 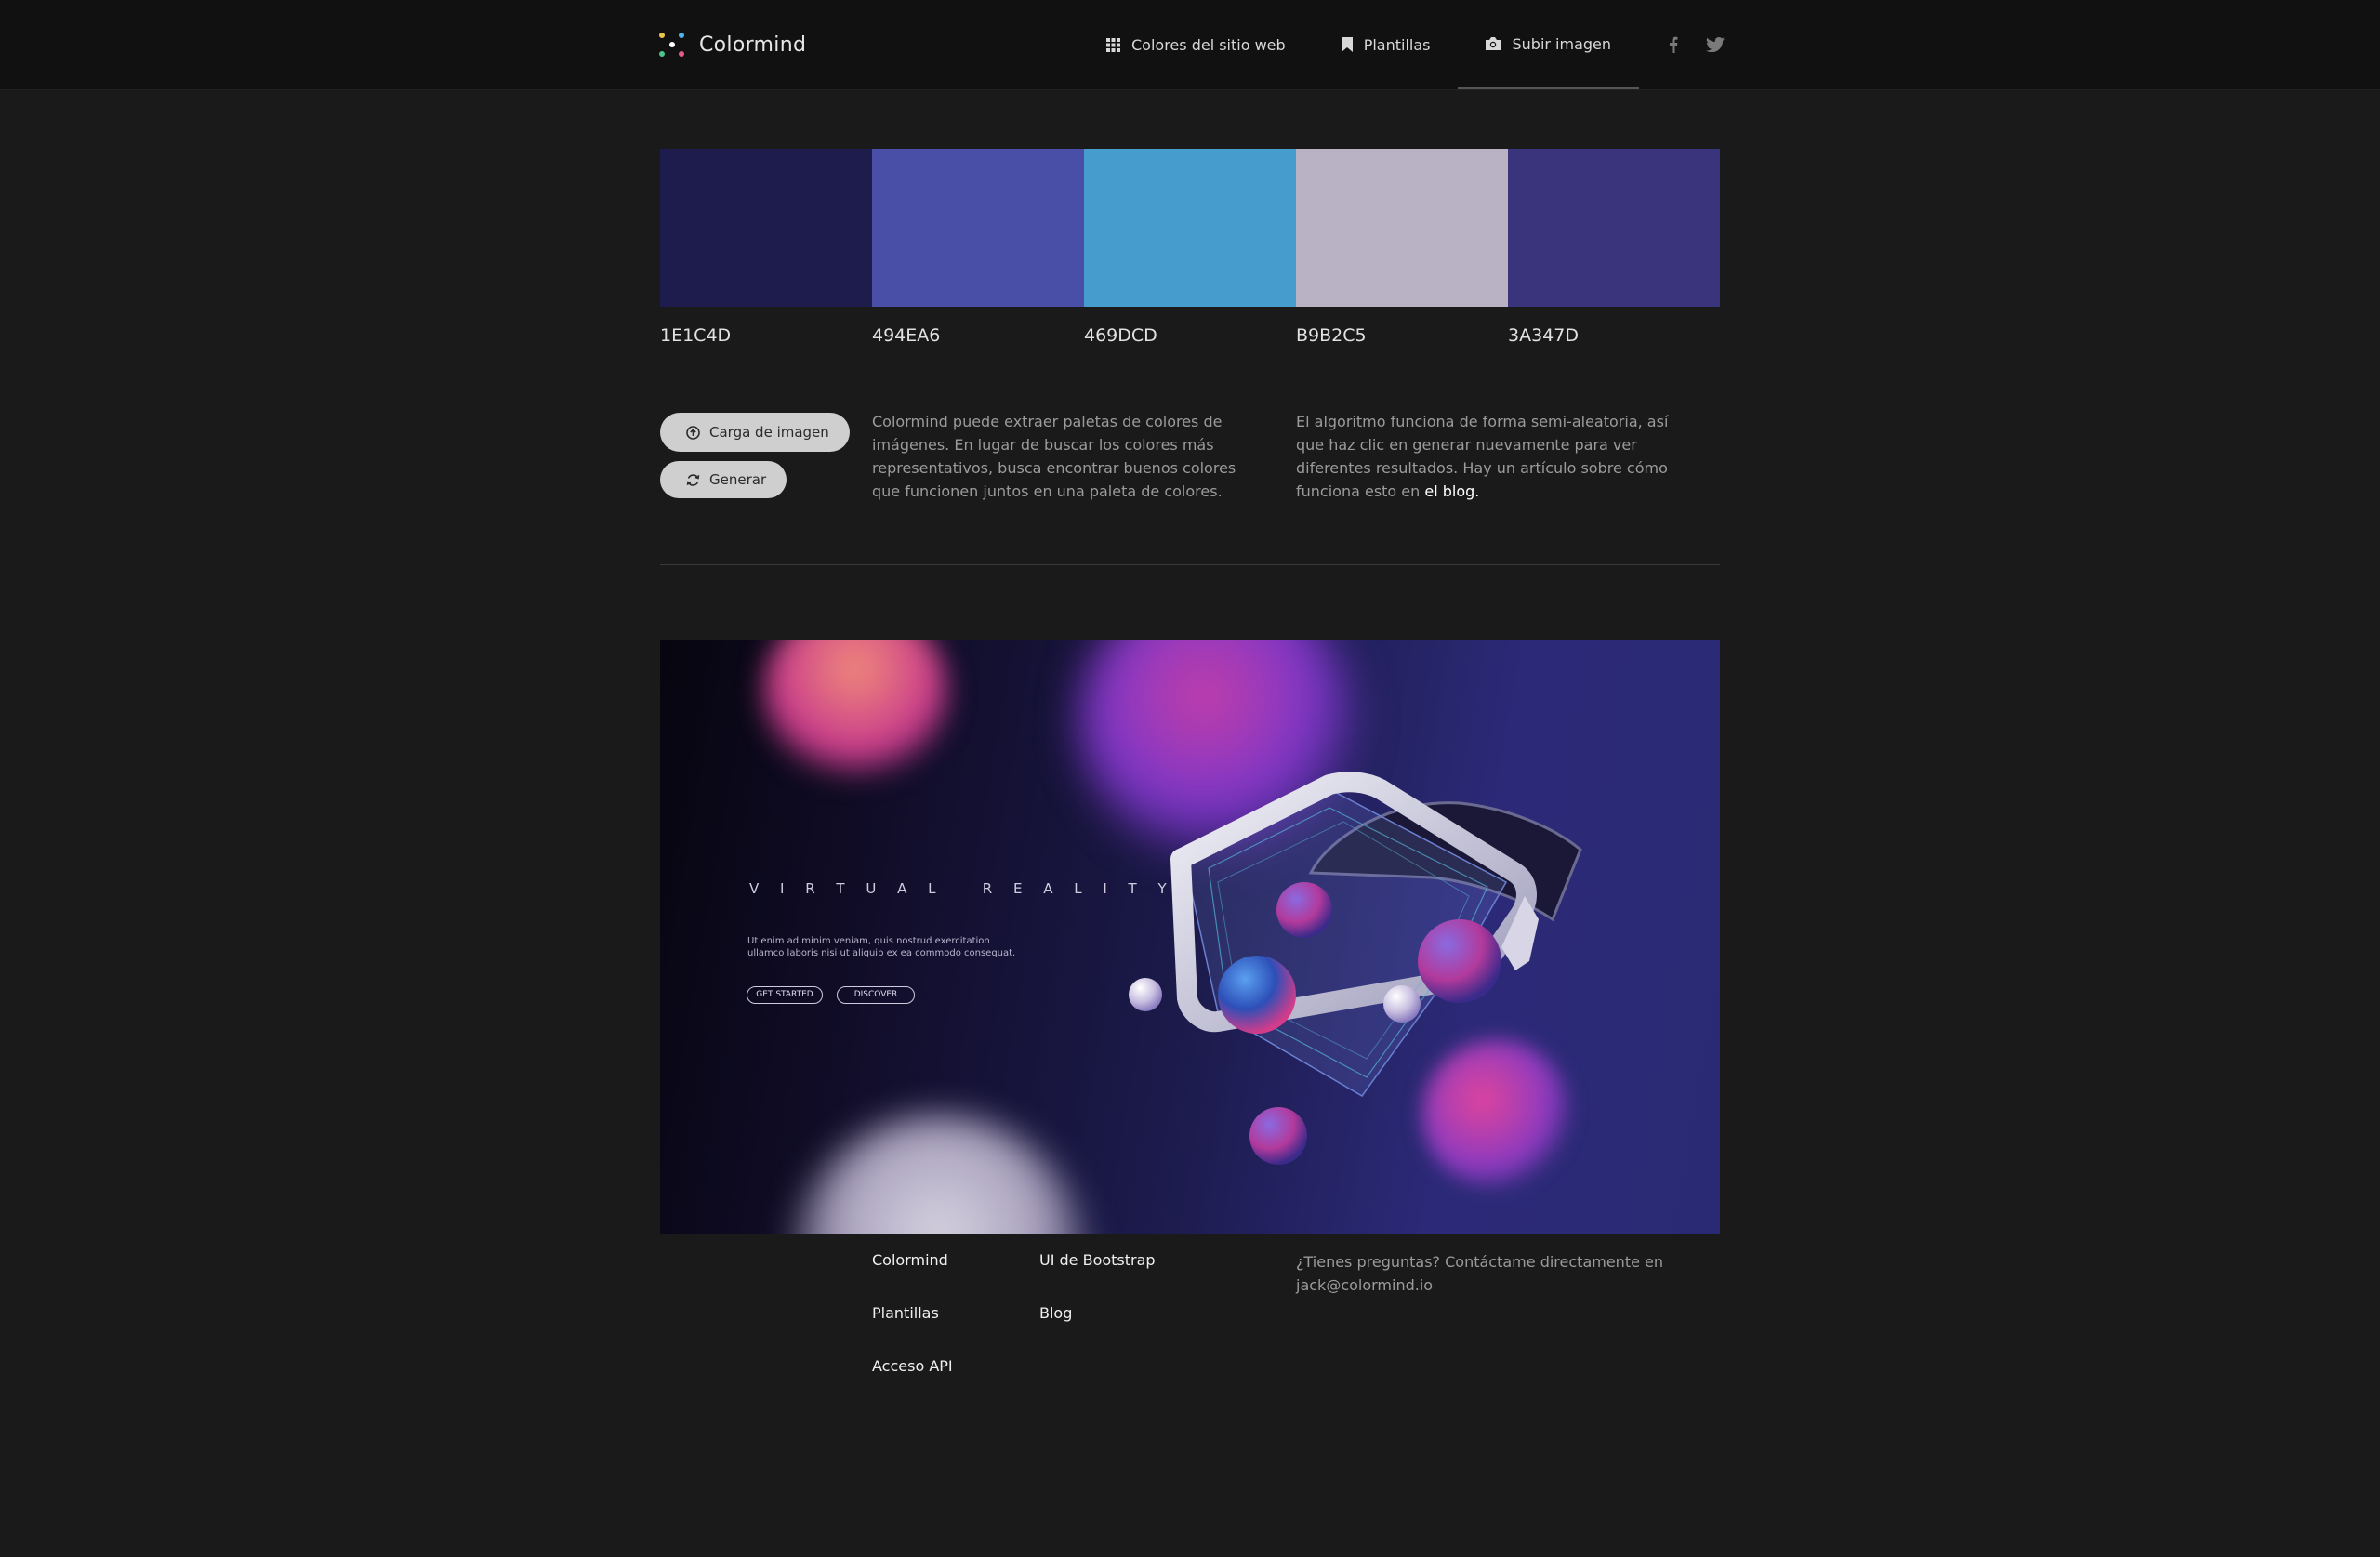 I want to click on brand-name: Colormind, so click(x=753, y=45).